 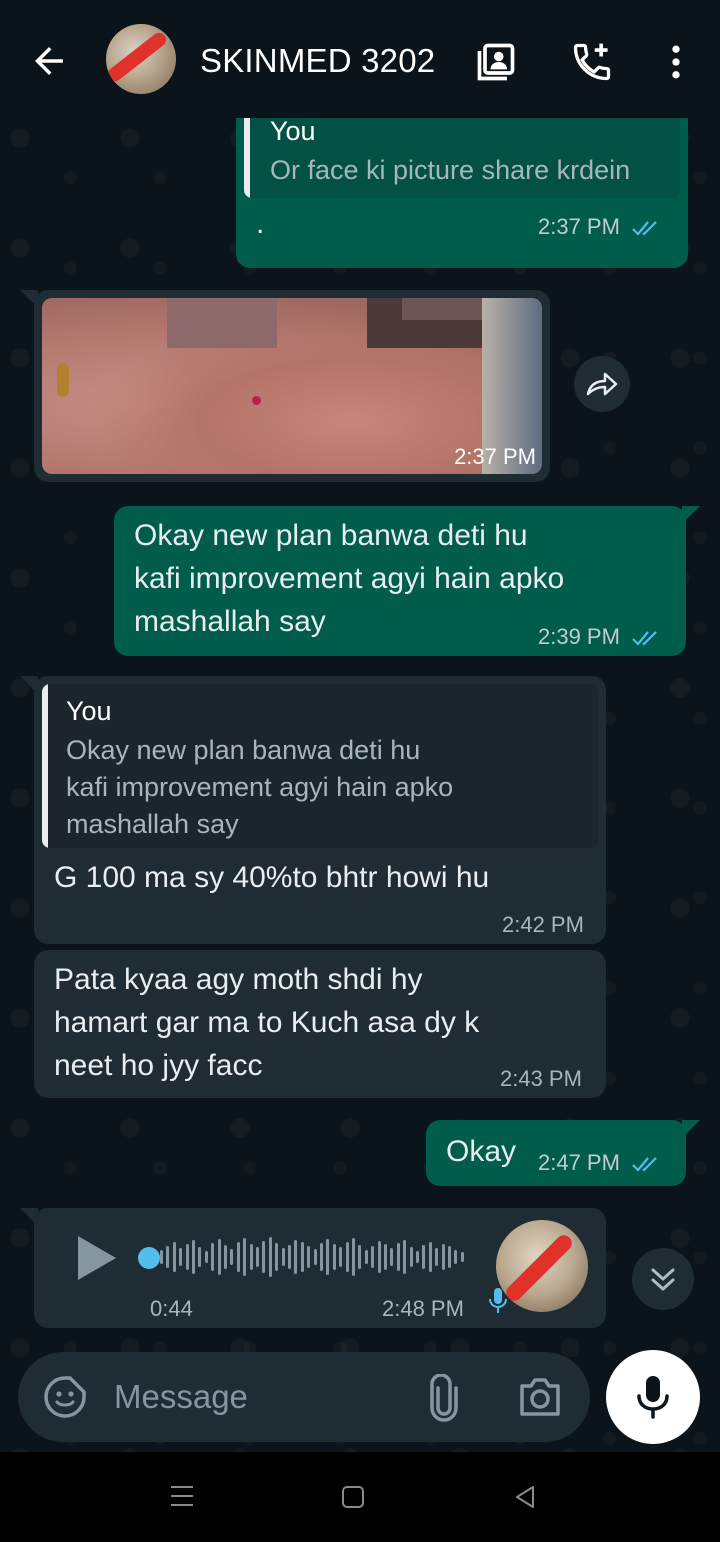 What do you see at coordinates (272, 877) in the screenshot?
I see `message-text: G 100 ma sy 40%to bhtr howi hu` at bounding box center [272, 877].